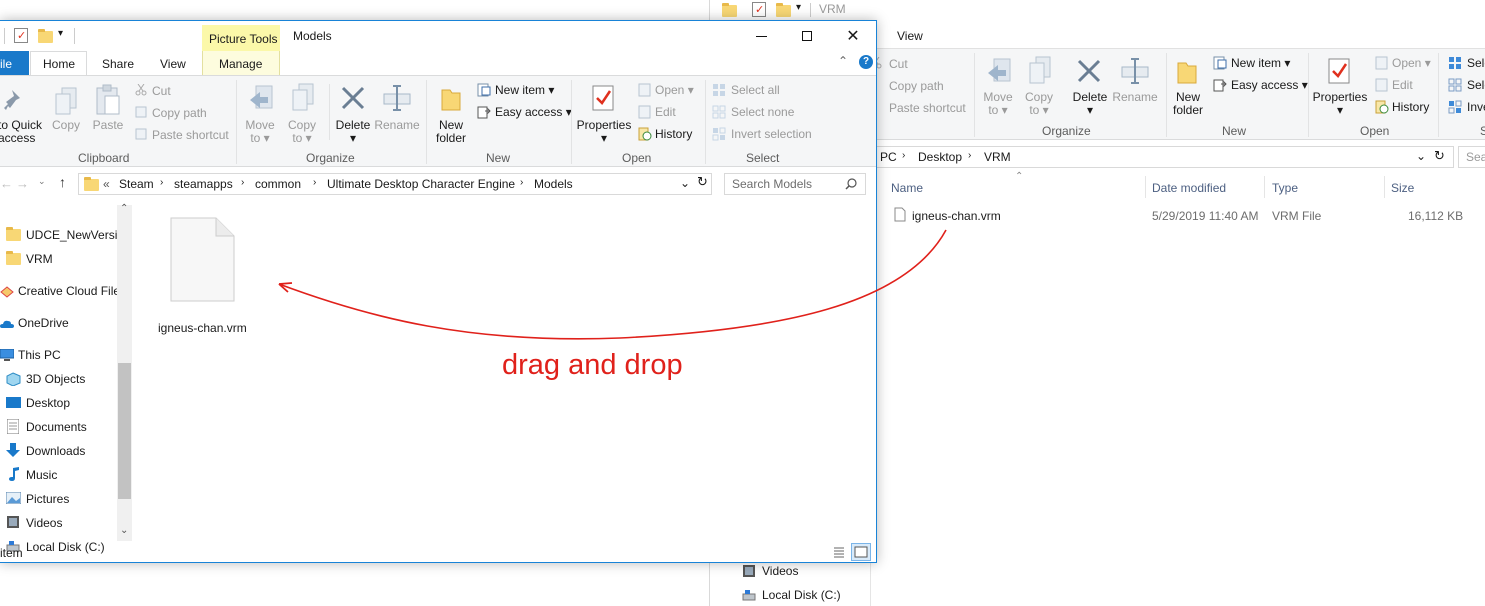 Image resolution: width=1485 pixels, height=606 pixels. What do you see at coordinates (612, 284) in the screenshot?
I see `drag-arrow-annotation` at bounding box center [612, 284].